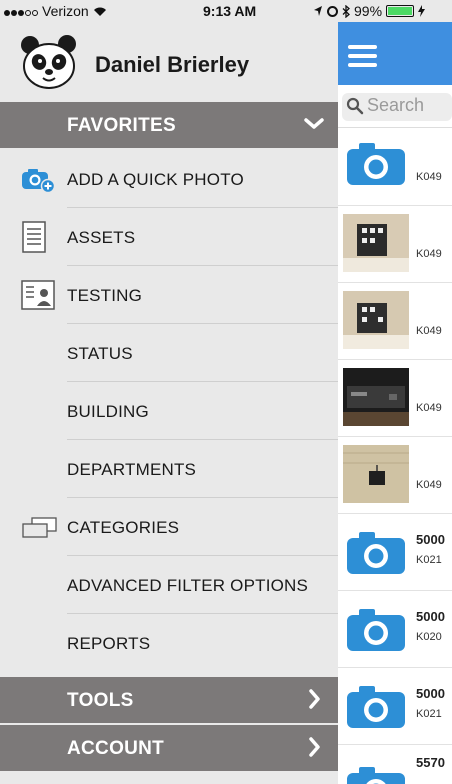 The image size is (452, 784). What do you see at coordinates (21, 11) in the screenshot?
I see `signal-strength-icon` at bounding box center [21, 11].